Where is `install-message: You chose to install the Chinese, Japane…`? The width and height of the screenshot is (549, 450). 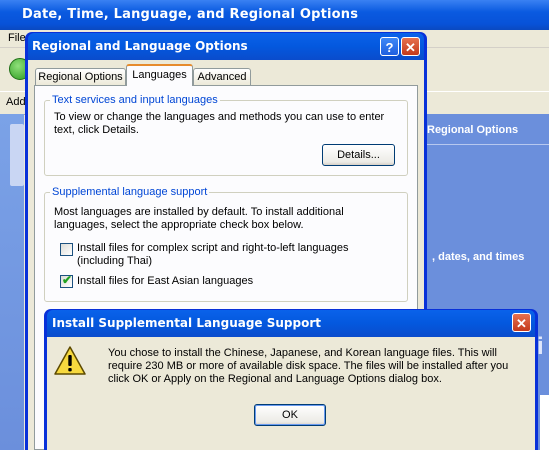
install-message: You chose to install the Chinese, Japane… is located at coordinates (308, 366).